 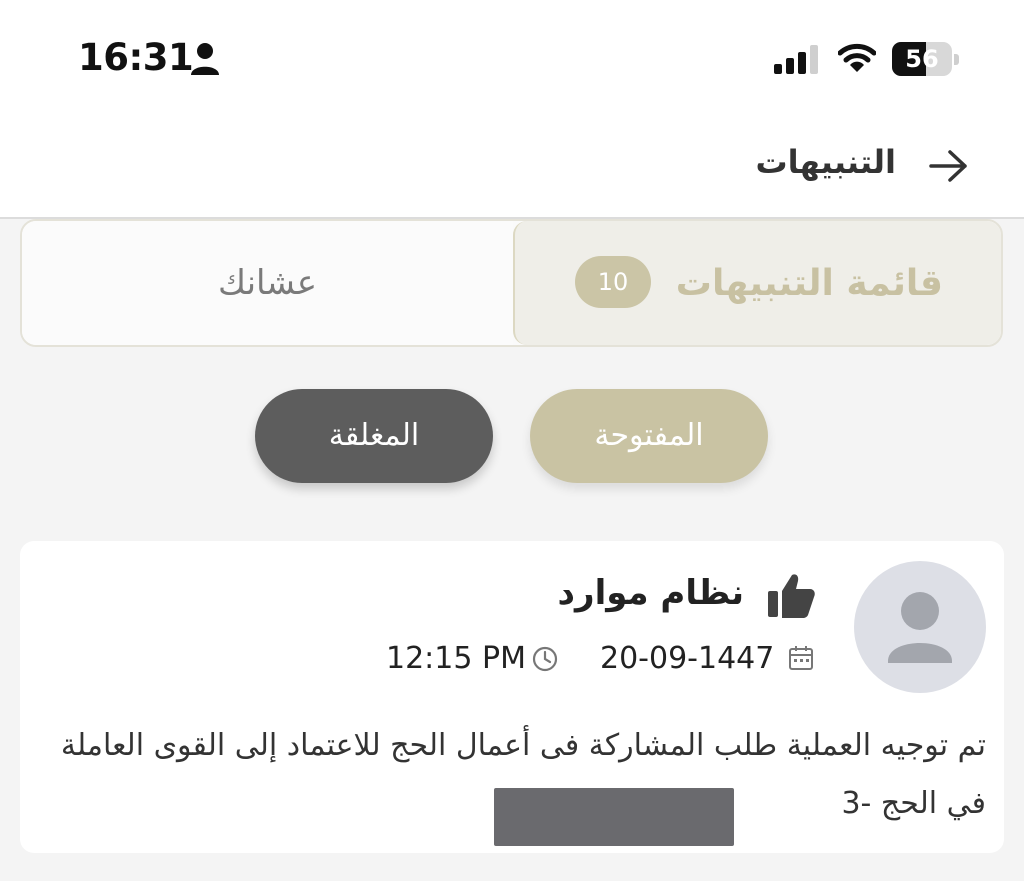 What do you see at coordinates (791, 596) in the screenshot?
I see `thumbs-up-icon` at bounding box center [791, 596].